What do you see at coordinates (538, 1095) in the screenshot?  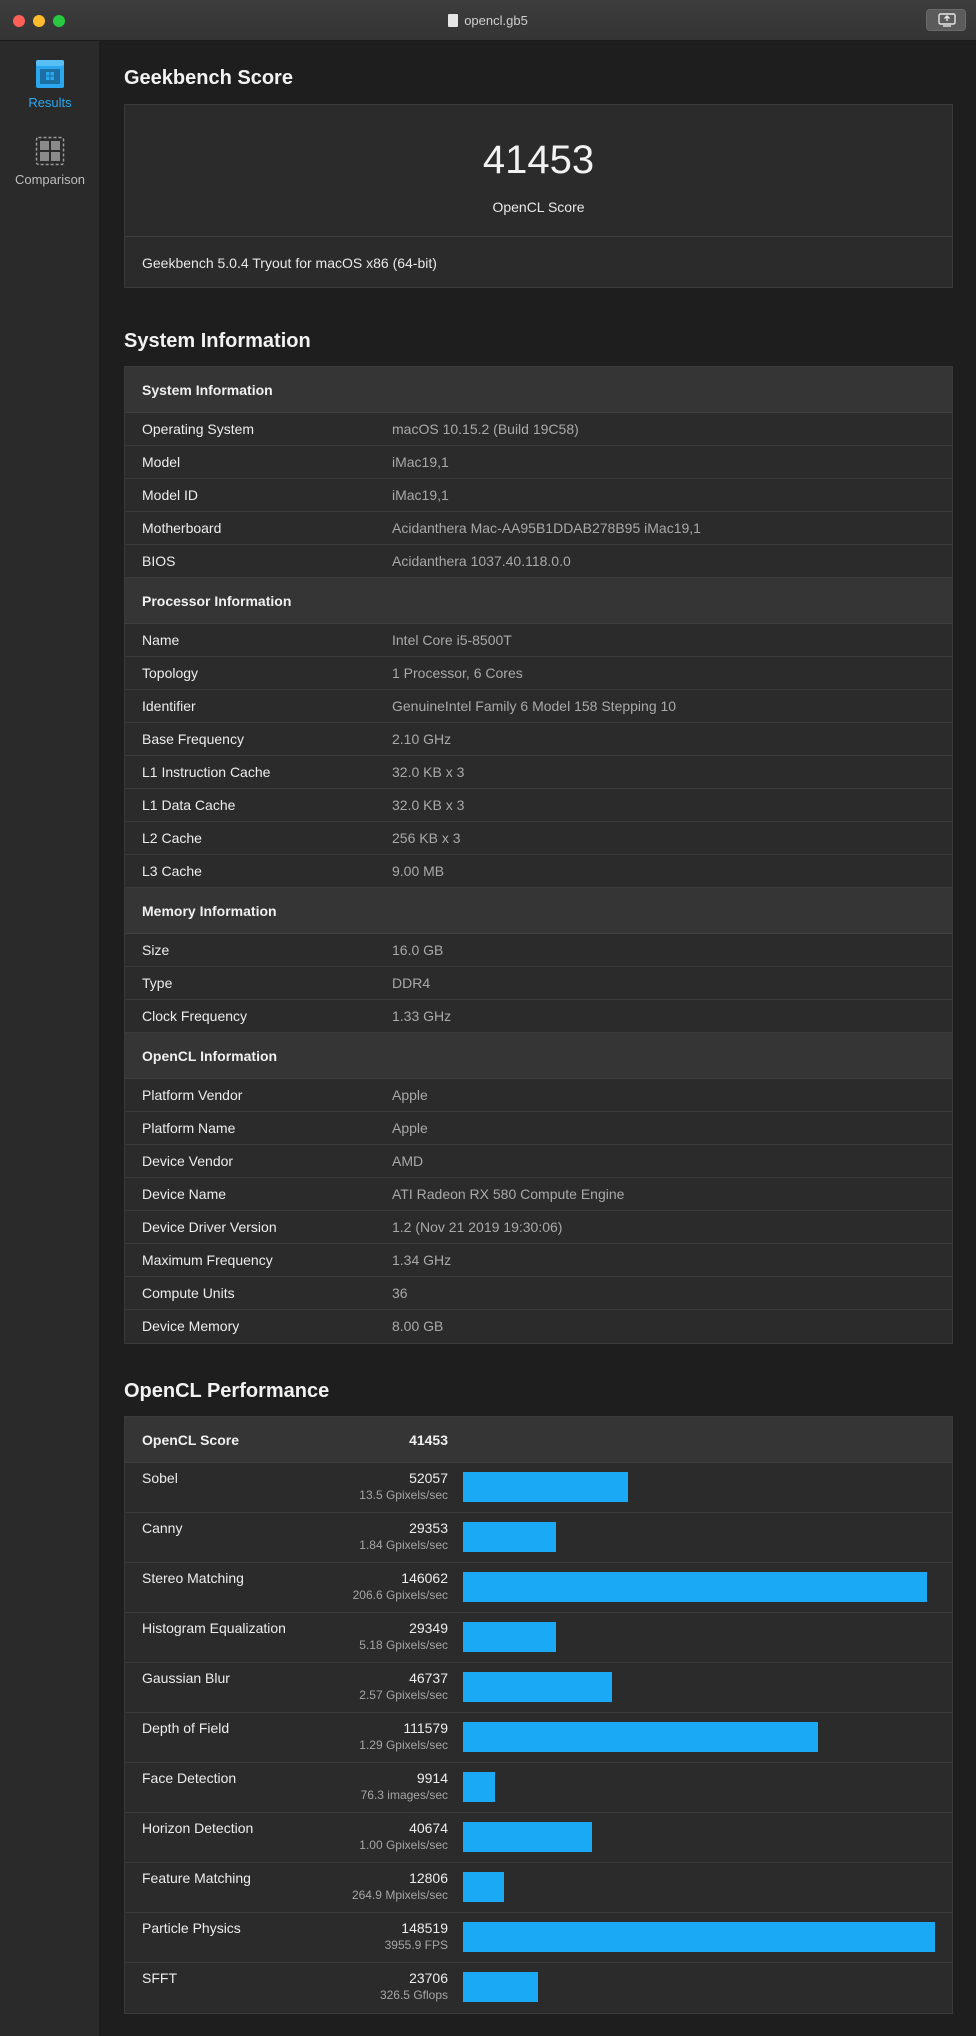 I see `info-row: Platform Vendor Apple` at bounding box center [538, 1095].